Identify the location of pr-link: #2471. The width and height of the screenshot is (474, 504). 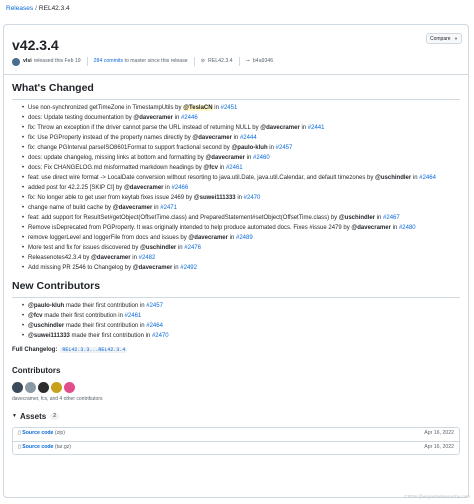
(168, 208).